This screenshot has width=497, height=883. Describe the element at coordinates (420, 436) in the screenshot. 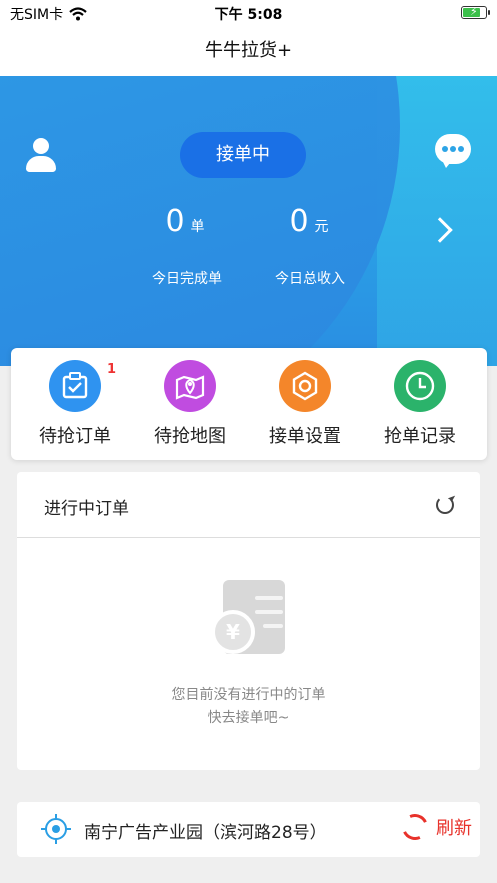

I see `quick-item-label: 抢单记录` at that location.